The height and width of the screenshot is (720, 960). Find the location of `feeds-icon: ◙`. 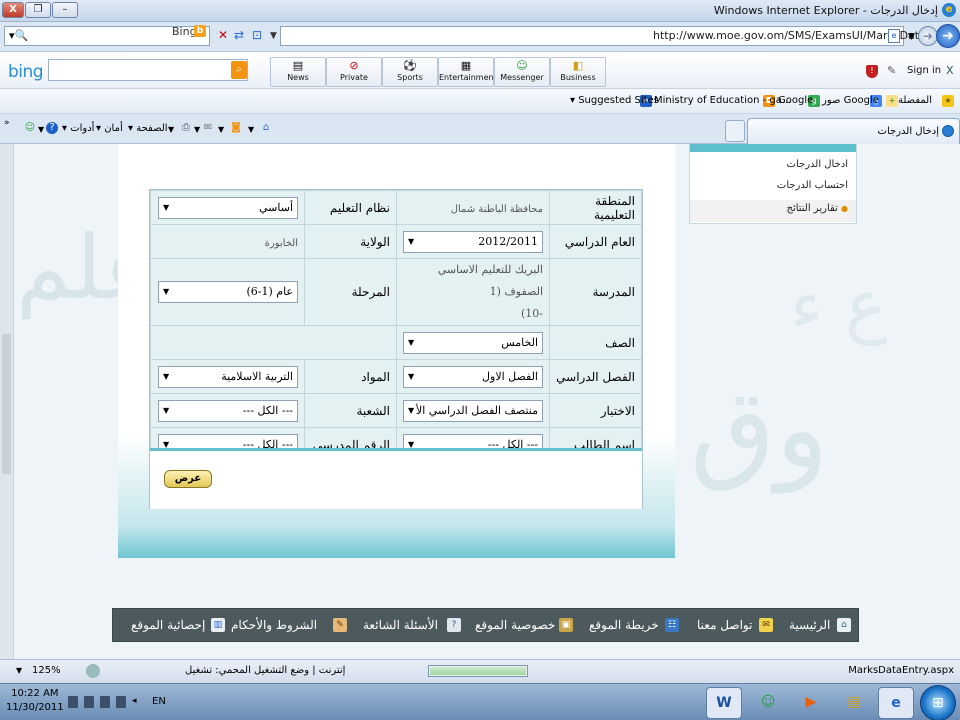

feeds-icon: ◙ is located at coordinates (236, 128).